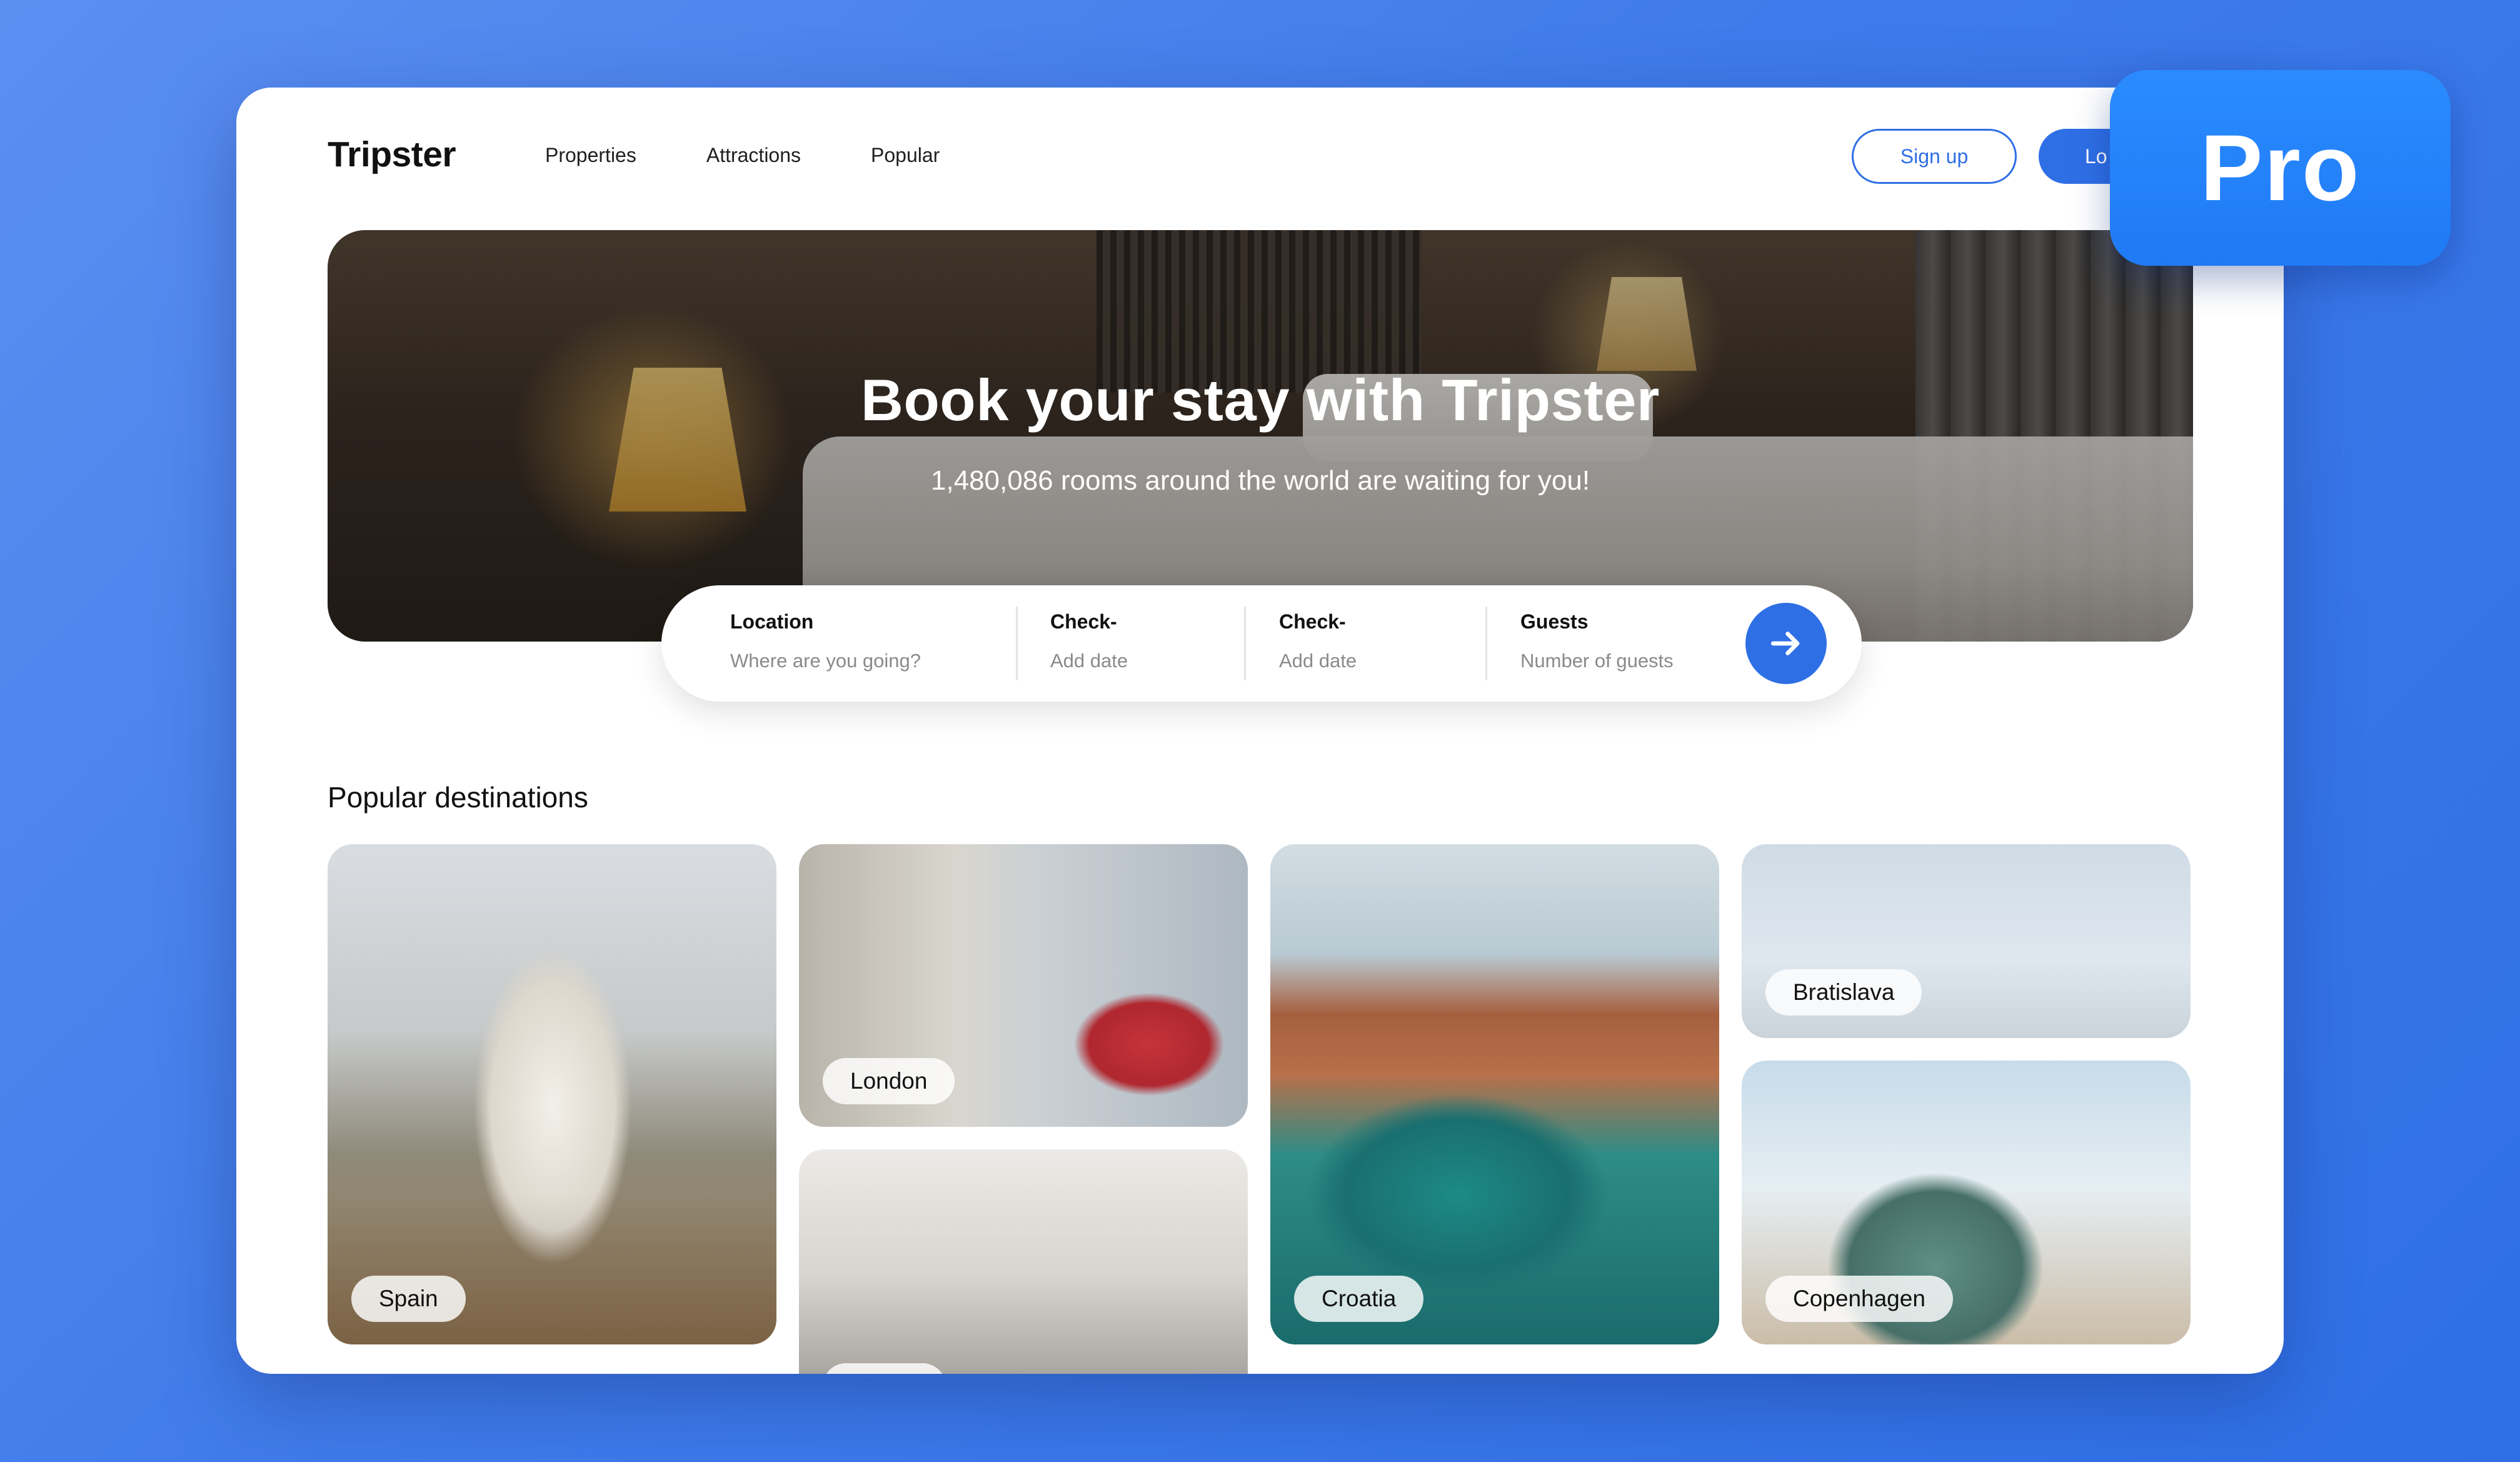  Describe the element at coordinates (1260, 400) in the screenshot. I see `hero-title: Book your stay with Tripster` at that location.